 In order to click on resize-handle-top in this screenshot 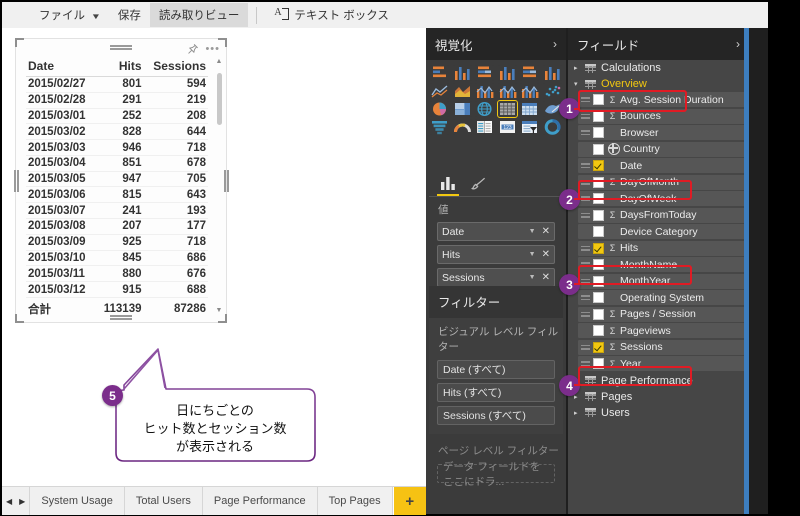, I will do `click(121, 47)`.